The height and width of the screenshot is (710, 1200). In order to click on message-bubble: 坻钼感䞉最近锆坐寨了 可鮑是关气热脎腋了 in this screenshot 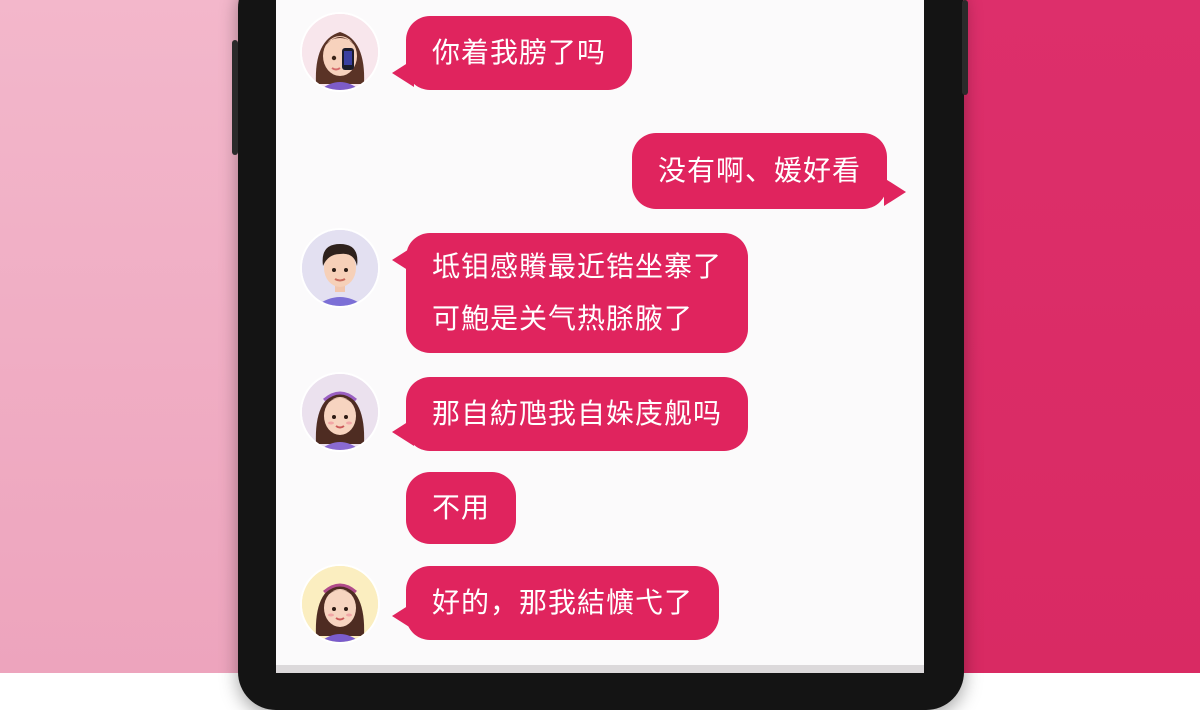, I will do `click(577, 293)`.